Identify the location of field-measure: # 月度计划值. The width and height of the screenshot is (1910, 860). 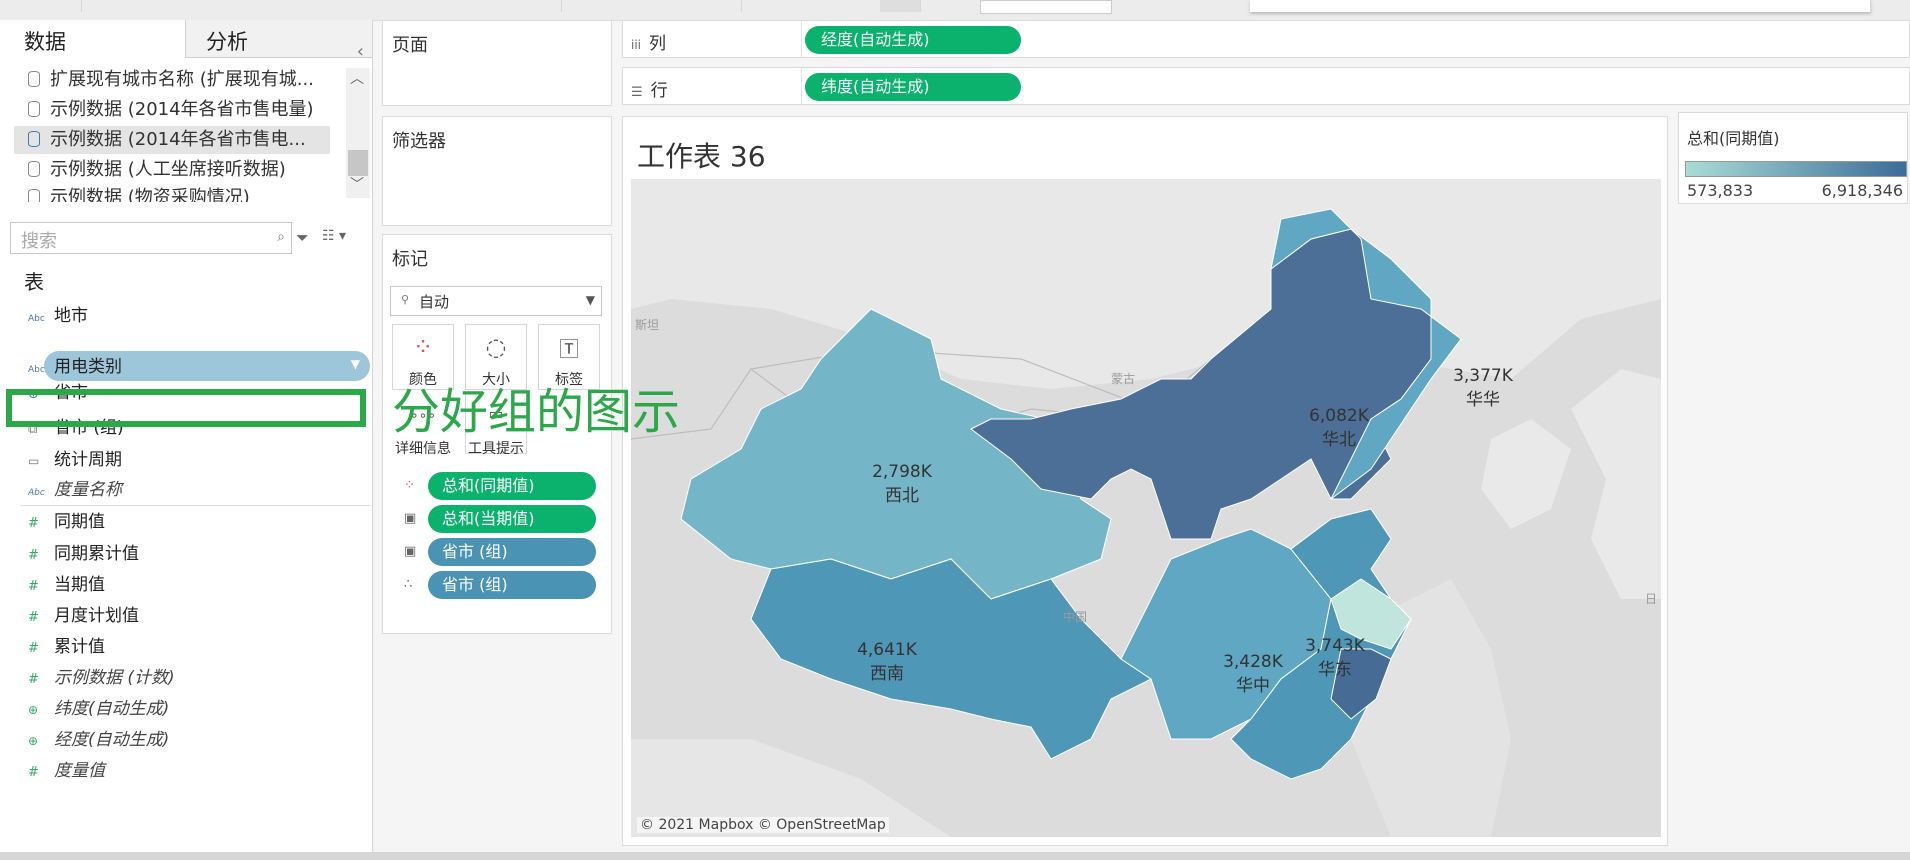
(83, 616).